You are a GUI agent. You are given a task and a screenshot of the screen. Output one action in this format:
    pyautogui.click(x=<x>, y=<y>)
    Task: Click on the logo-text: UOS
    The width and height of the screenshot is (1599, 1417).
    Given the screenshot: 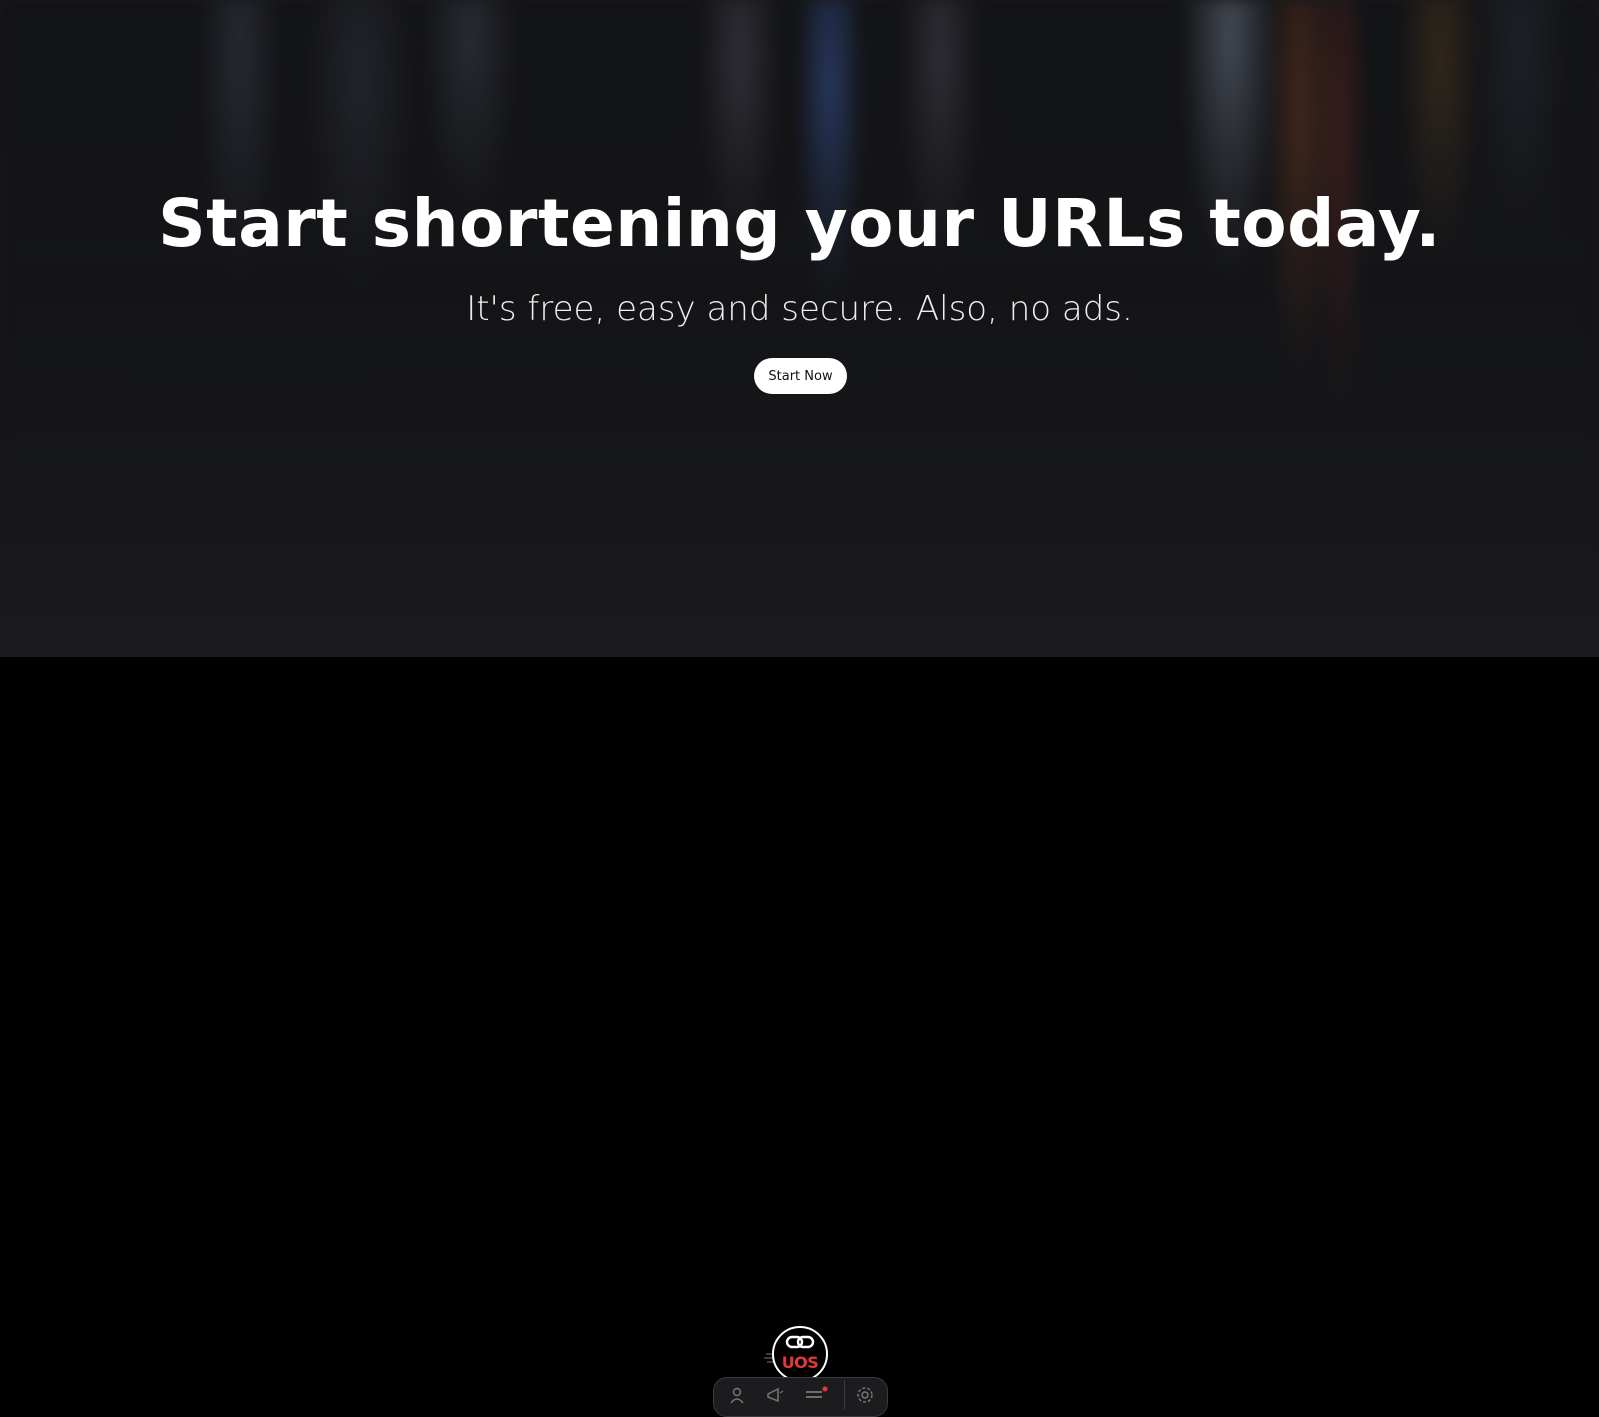 What is the action you would take?
    pyautogui.click(x=800, y=1362)
    